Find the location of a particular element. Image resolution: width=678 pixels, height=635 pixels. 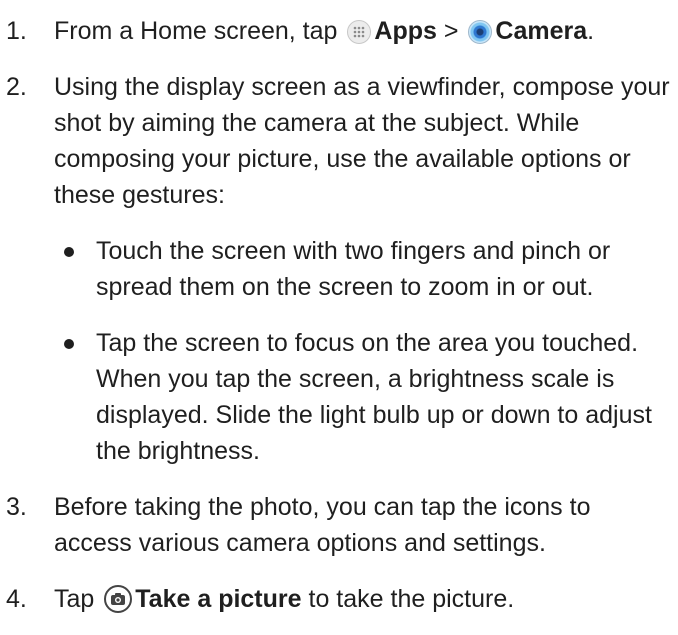

step-4-text-end: to take the picture. is located at coordinates (411, 599).